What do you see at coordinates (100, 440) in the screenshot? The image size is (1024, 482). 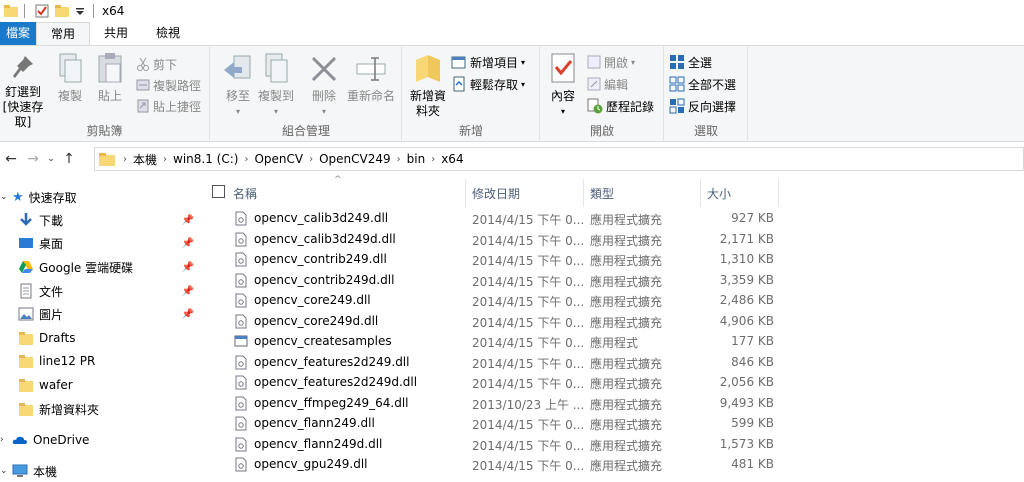 I see `nav-onedrive: › OneDrive` at bounding box center [100, 440].